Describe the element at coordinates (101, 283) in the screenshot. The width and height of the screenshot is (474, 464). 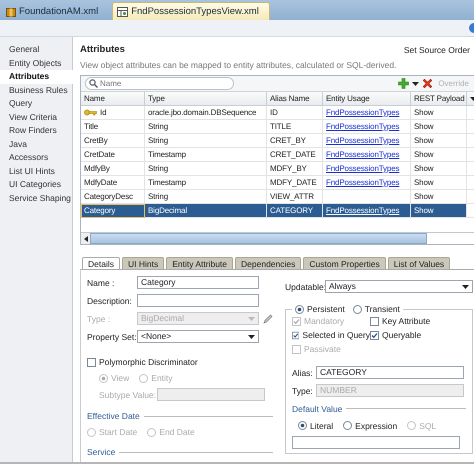
I see `field-label: Name :` at that location.